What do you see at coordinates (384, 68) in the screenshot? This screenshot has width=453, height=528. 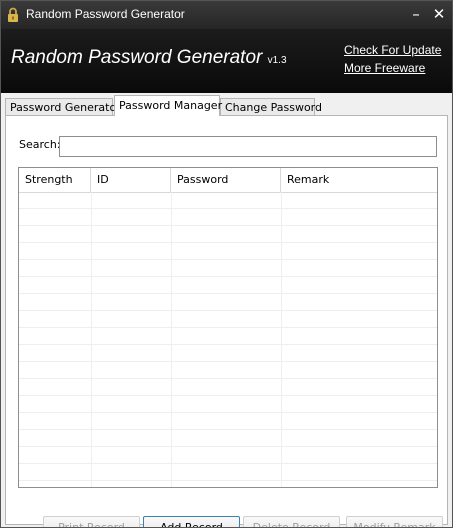 I see `more-freeware-link: More Freeware` at bounding box center [384, 68].